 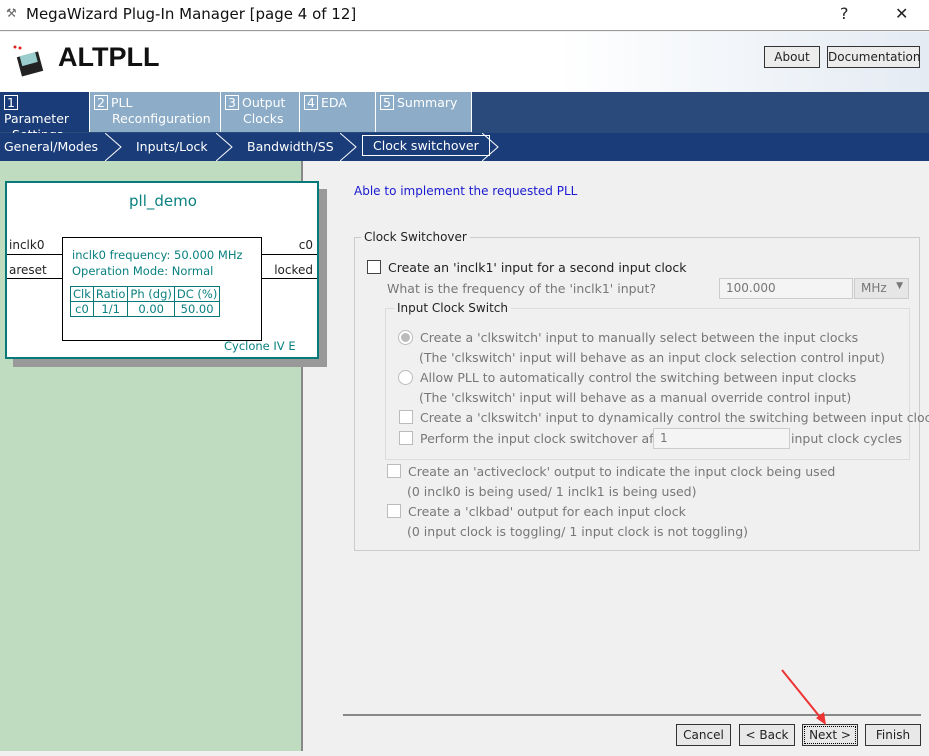 What do you see at coordinates (28, 270) in the screenshot?
I see `port-areset: areset` at bounding box center [28, 270].